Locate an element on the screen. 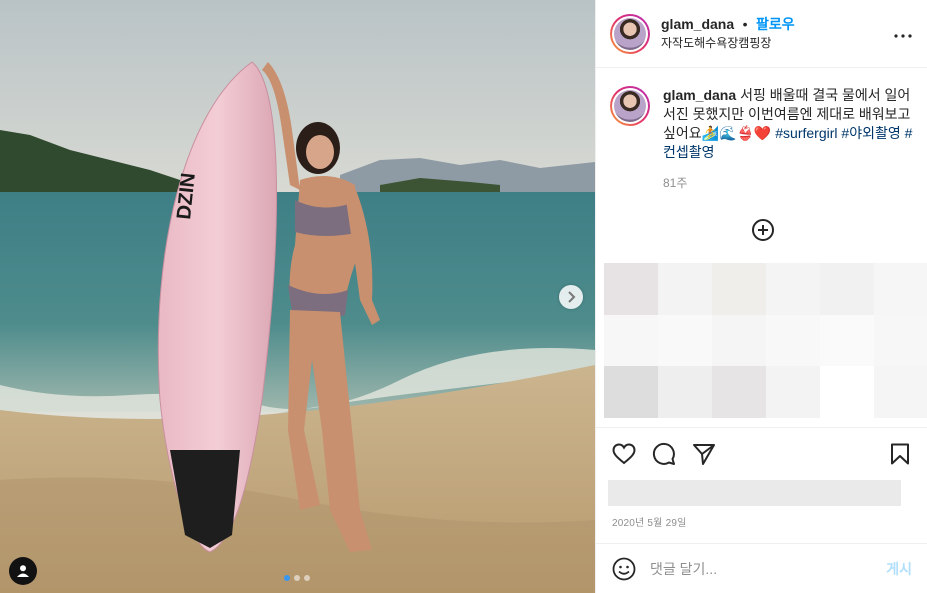 This screenshot has width=927, height=593. heart-icon is located at coordinates (624, 453).